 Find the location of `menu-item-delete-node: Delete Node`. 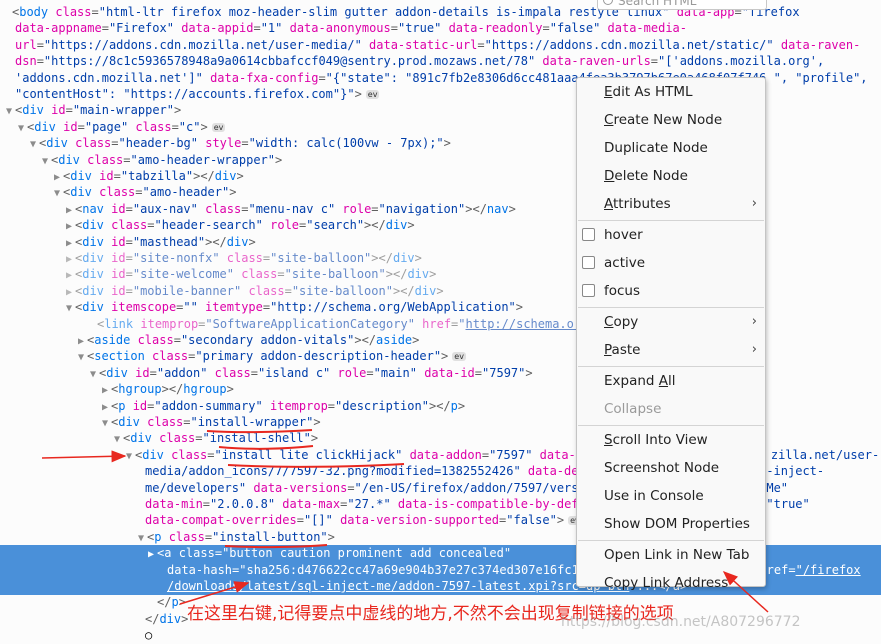

menu-item-delete-node: Delete Node is located at coordinates (671, 176).